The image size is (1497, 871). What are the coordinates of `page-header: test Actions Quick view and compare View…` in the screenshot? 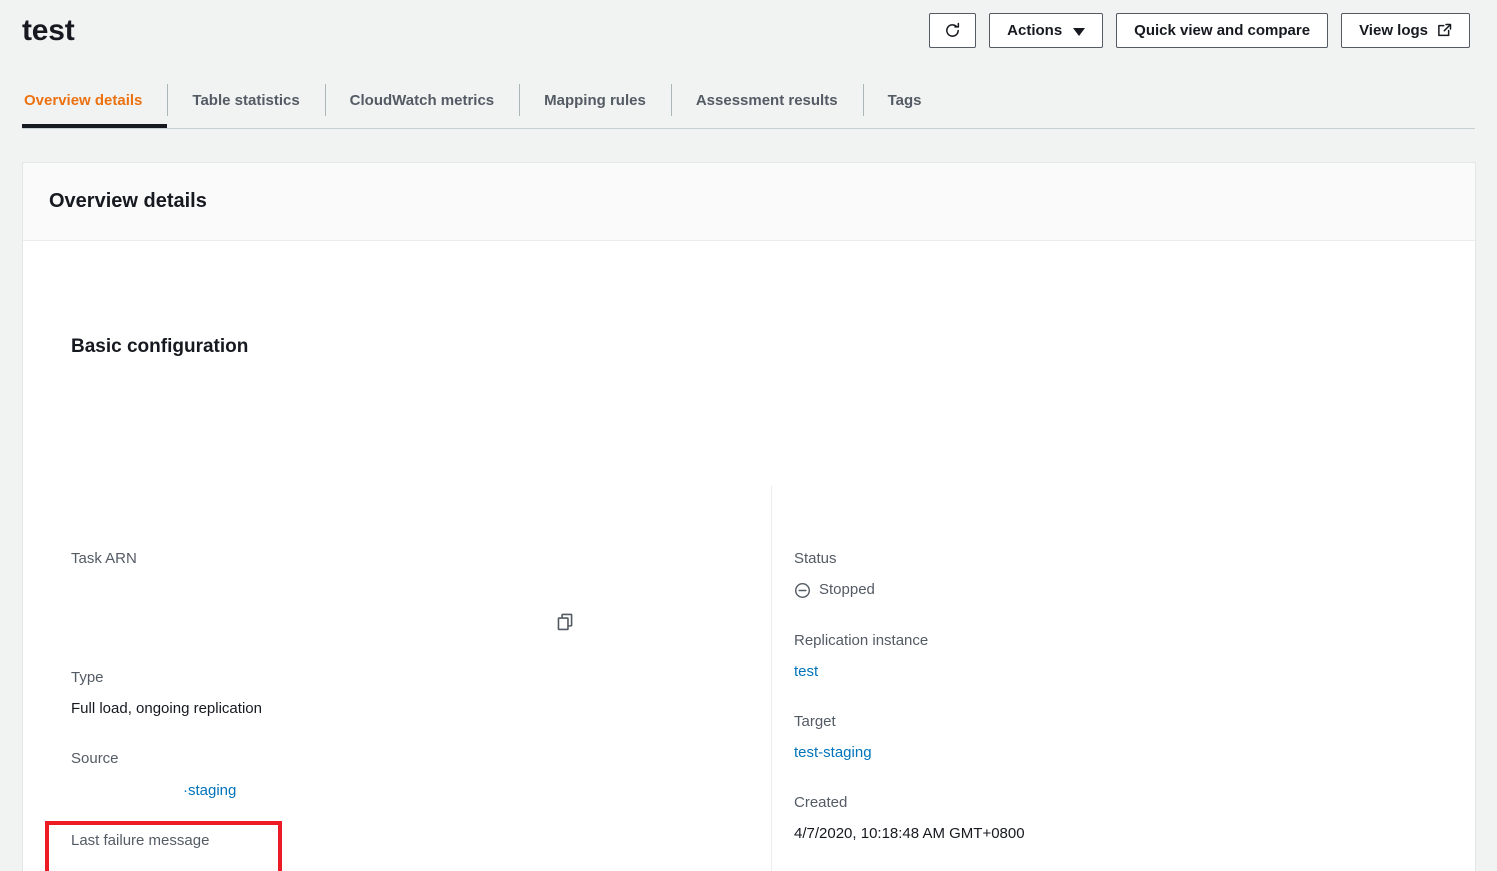 It's located at (748, 35).